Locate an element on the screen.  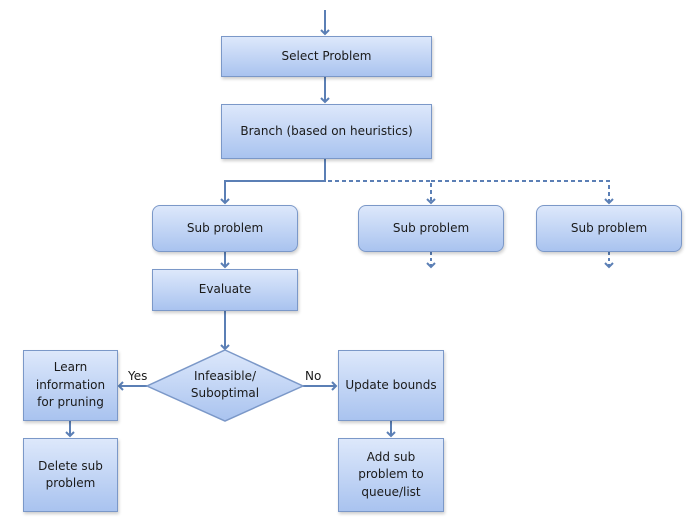
add-to-queue-node: Add sub problem to queue/list is located at coordinates (391, 475).